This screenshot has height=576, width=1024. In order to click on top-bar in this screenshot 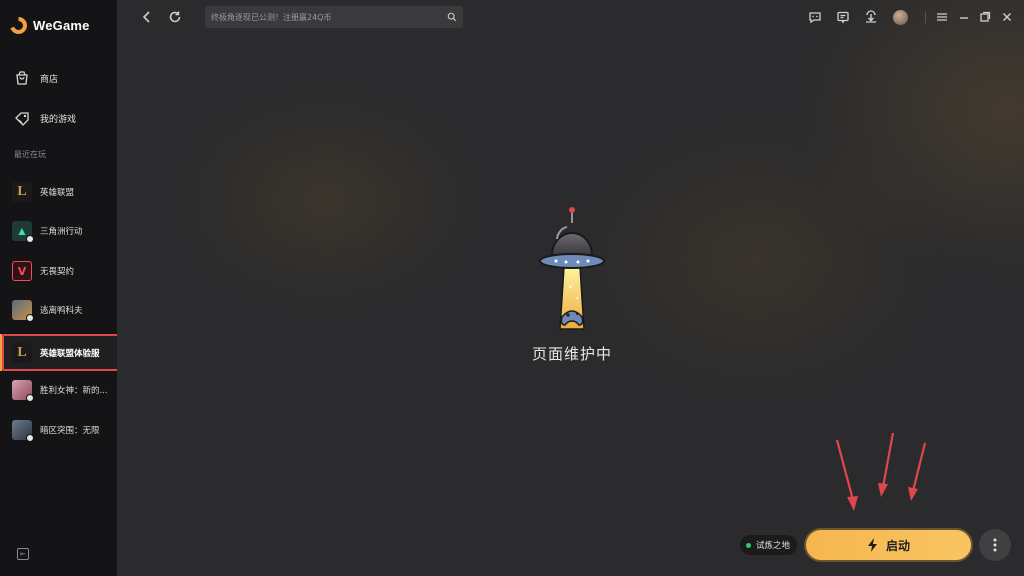, I will do `click(570, 17)`.